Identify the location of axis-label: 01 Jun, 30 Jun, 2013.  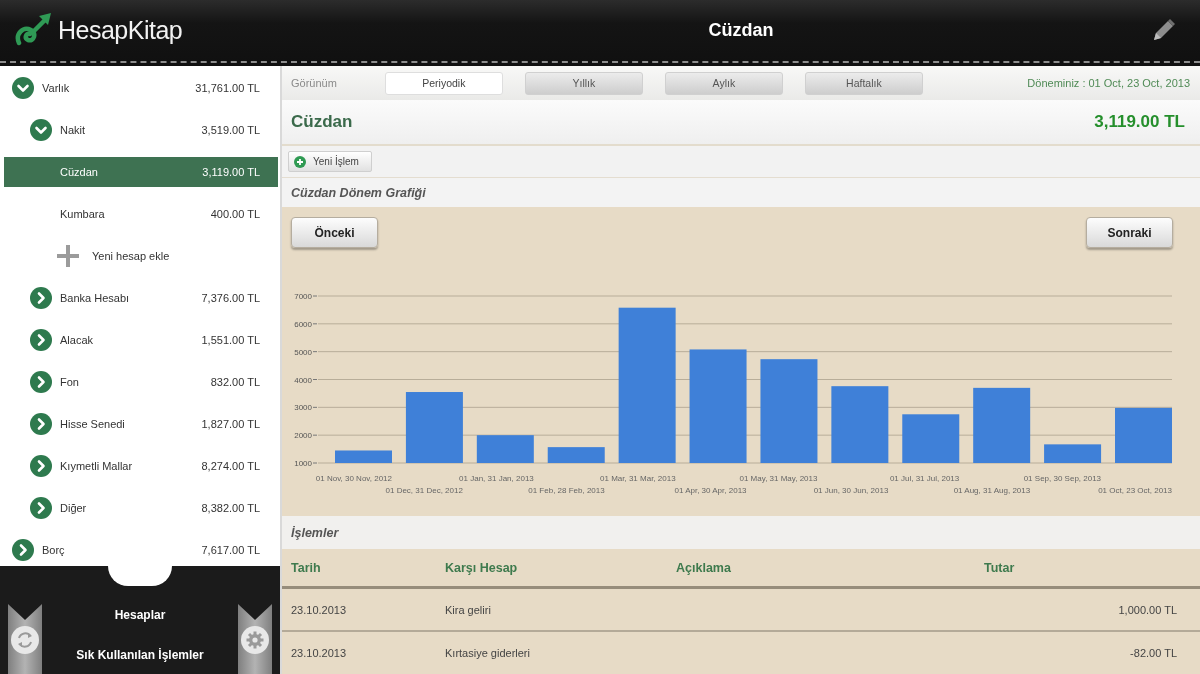
(851, 490).